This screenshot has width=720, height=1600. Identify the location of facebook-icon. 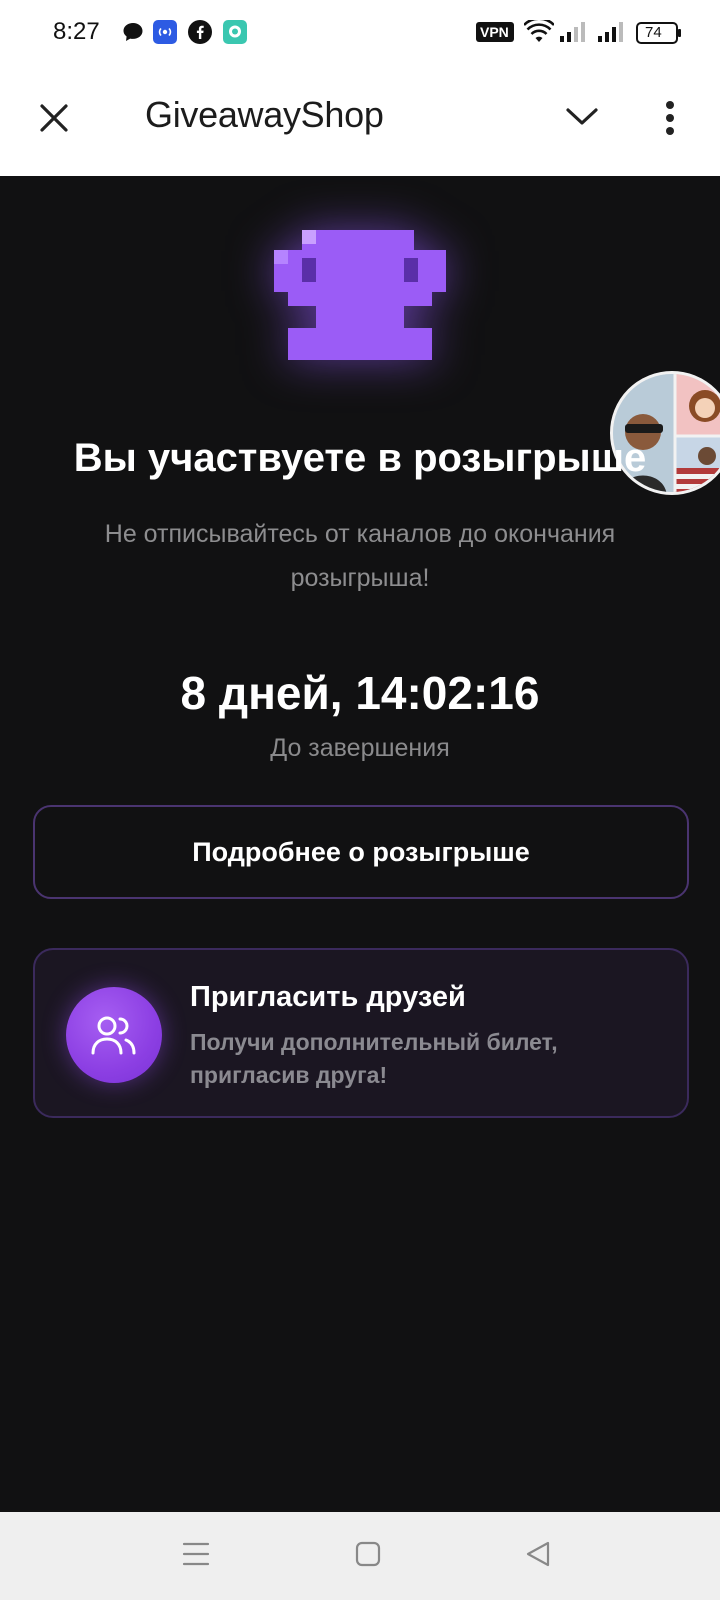
(200, 32).